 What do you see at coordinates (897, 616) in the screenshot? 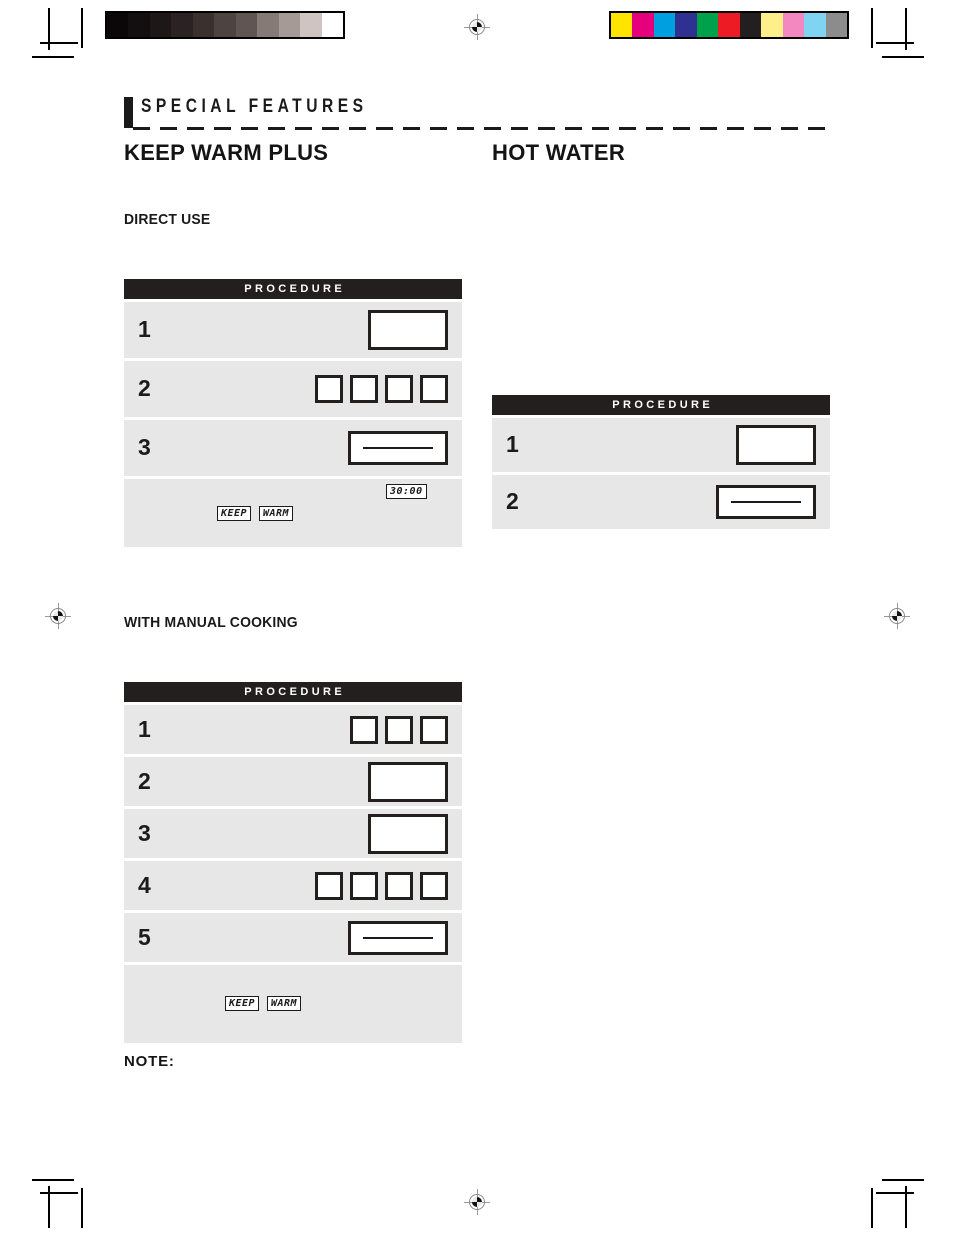
I see `registration-target-right-middle` at bounding box center [897, 616].